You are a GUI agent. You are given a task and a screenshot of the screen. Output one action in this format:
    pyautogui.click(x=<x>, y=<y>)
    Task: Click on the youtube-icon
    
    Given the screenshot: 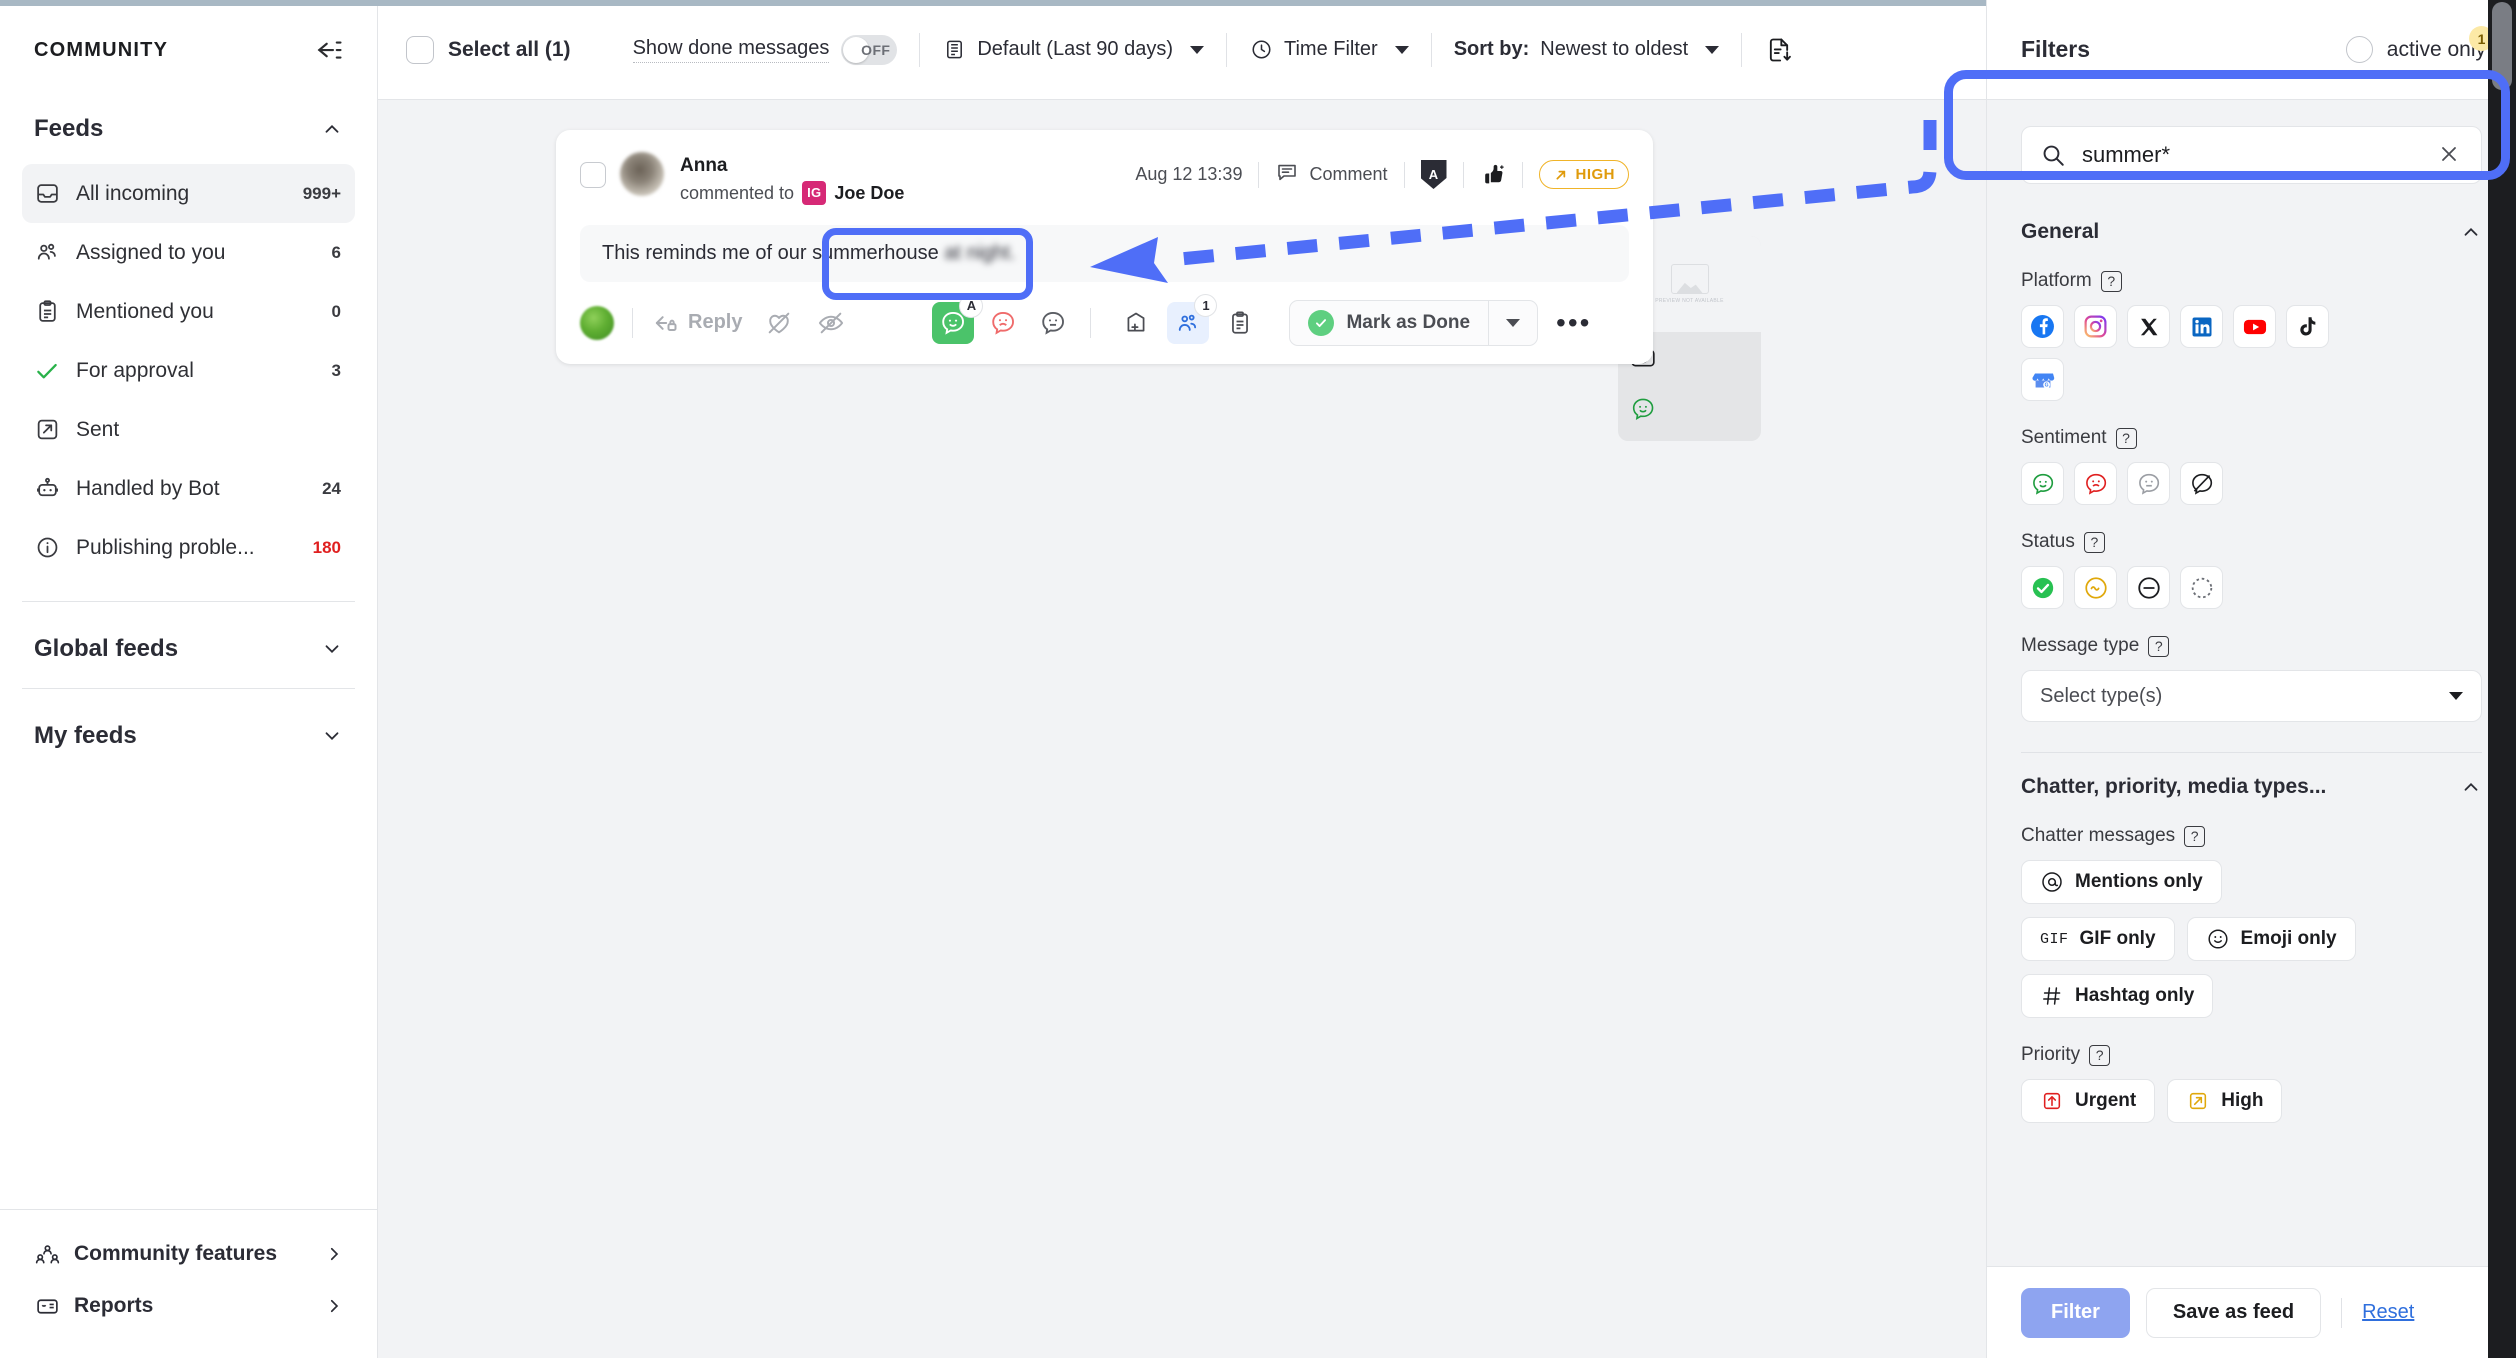 What is the action you would take?
    pyautogui.click(x=2254, y=326)
    